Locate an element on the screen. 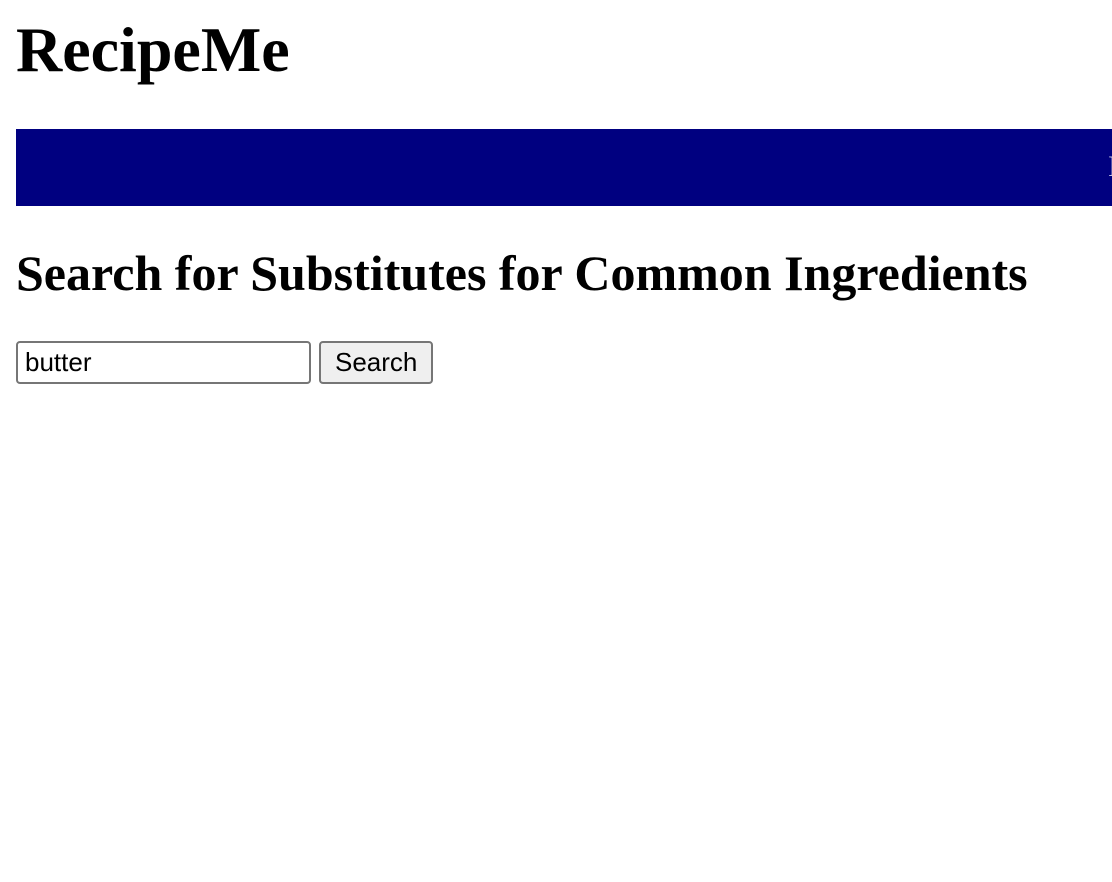  search-button: Search is located at coordinates (376, 362).